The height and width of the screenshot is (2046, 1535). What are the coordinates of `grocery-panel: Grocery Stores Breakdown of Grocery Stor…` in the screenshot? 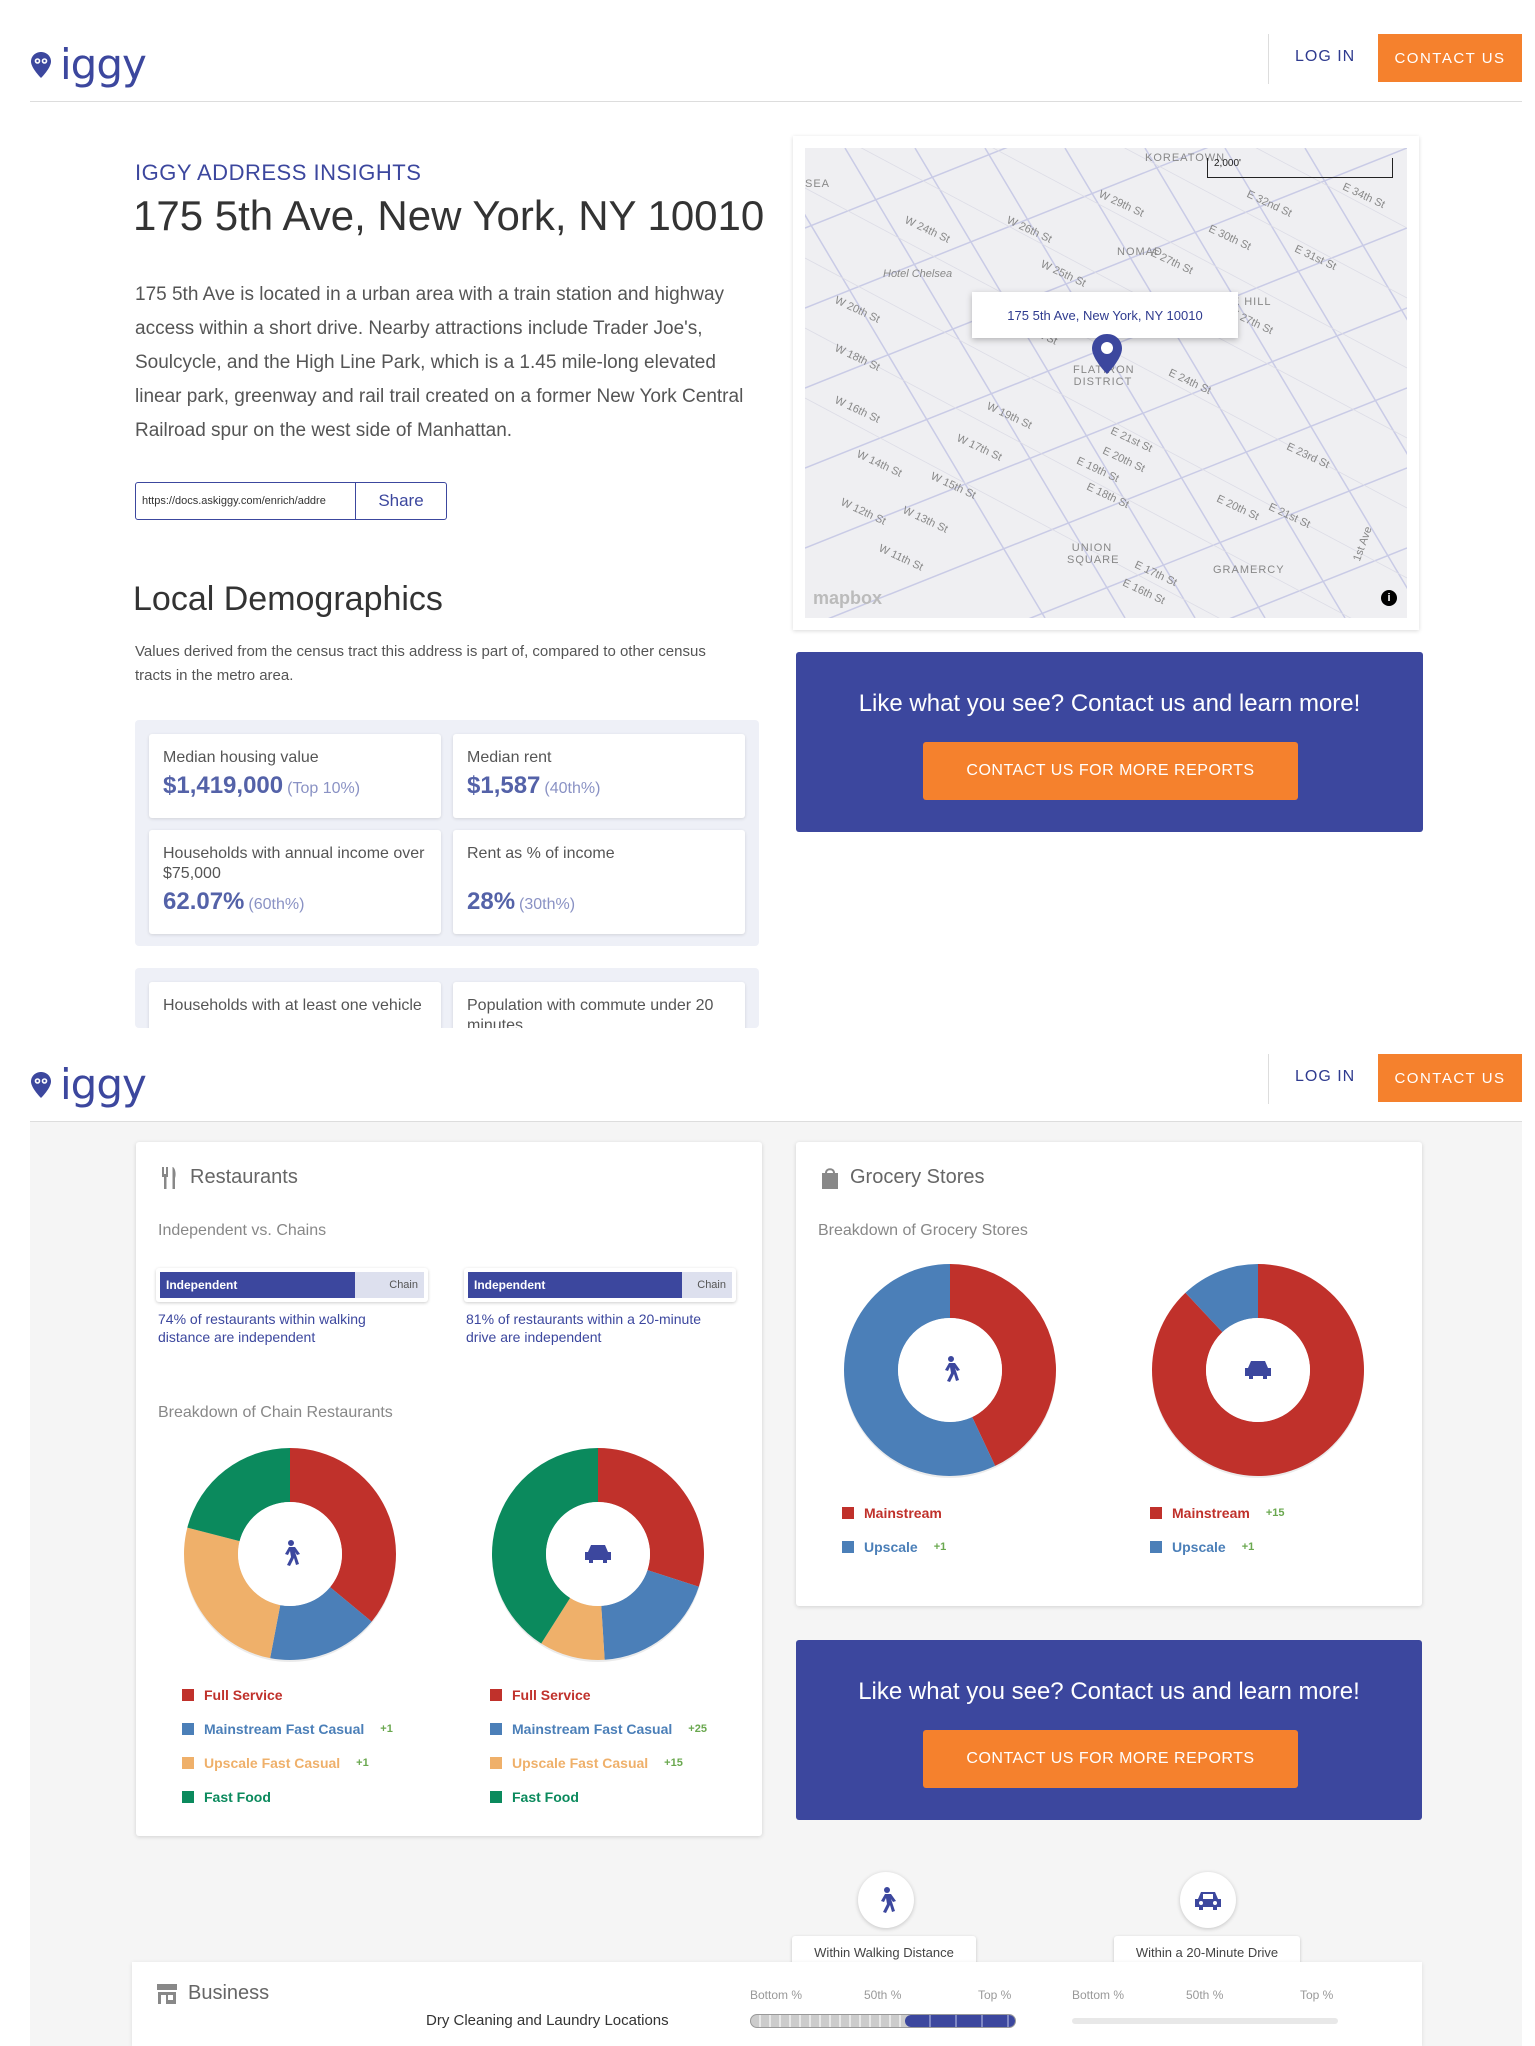 It's located at (1109, 1374).